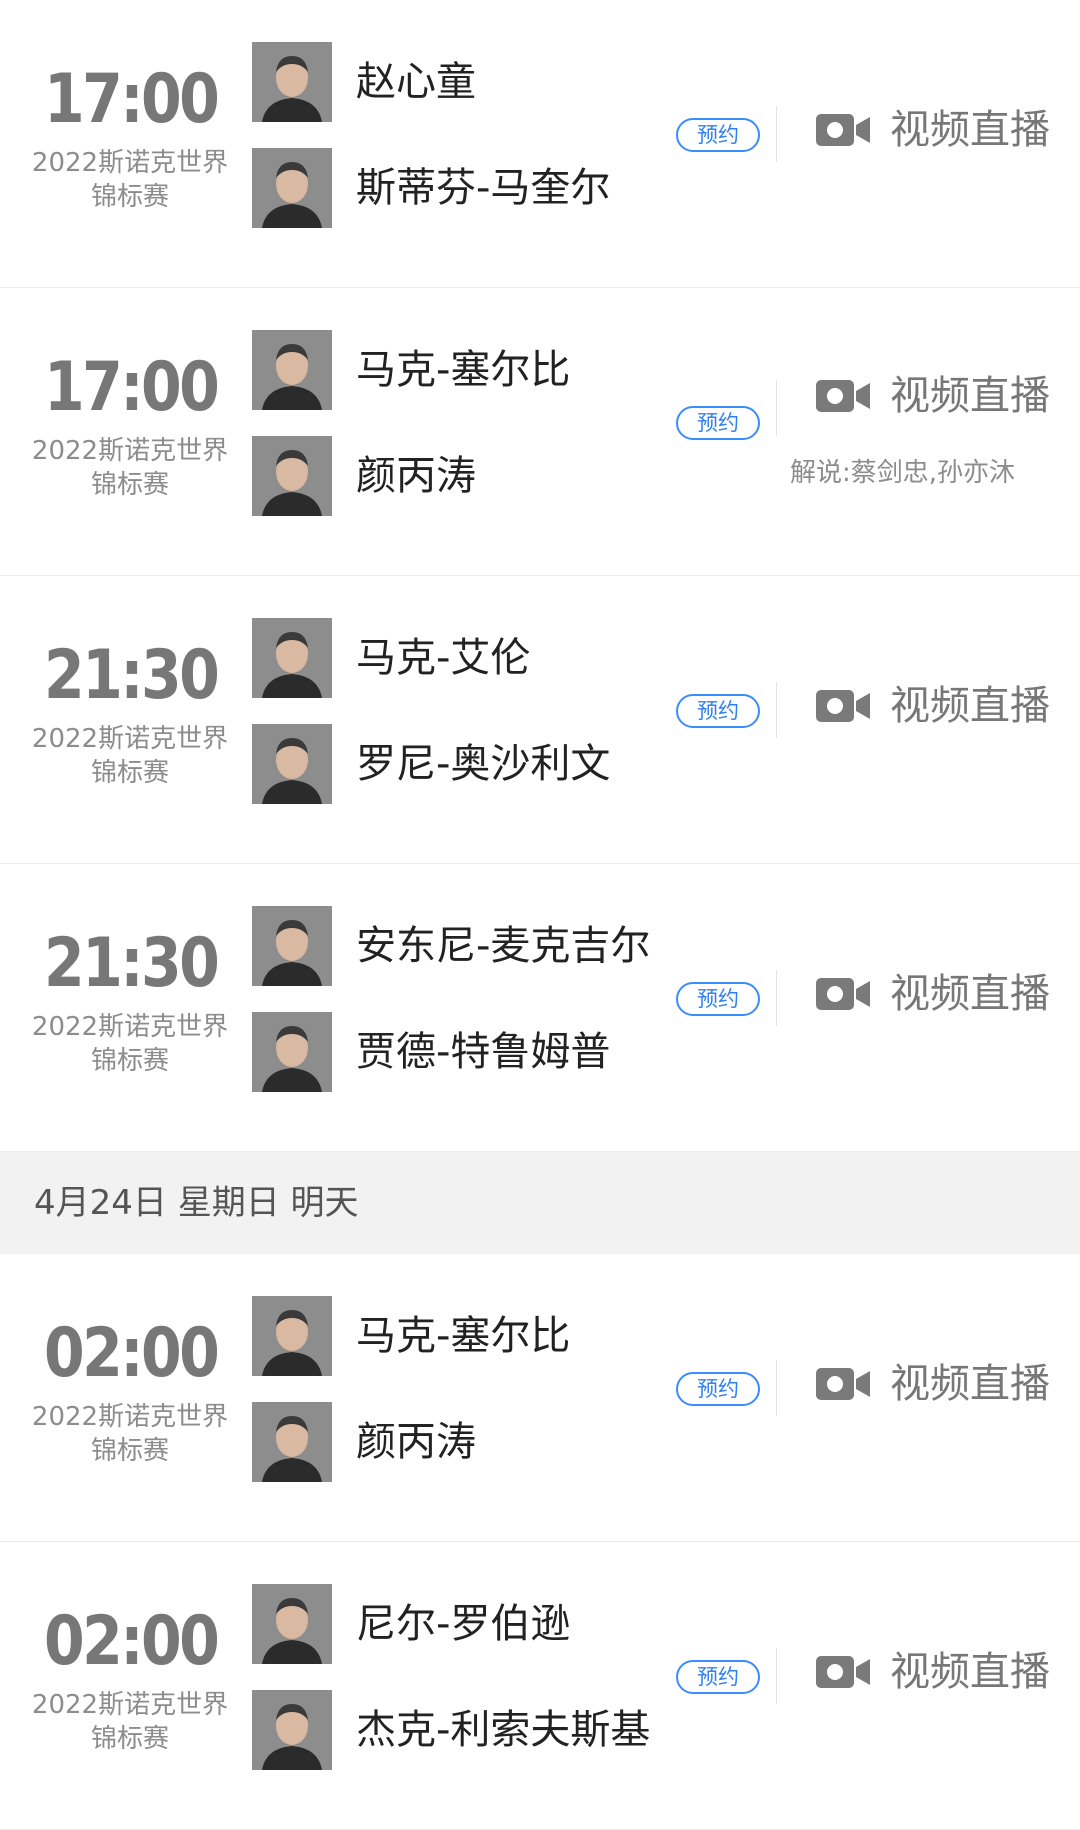 This screenshot has height=1830, width=1080. I want to click on player-name-2: 贾德-特鲁姆普, so click(483, 1052).